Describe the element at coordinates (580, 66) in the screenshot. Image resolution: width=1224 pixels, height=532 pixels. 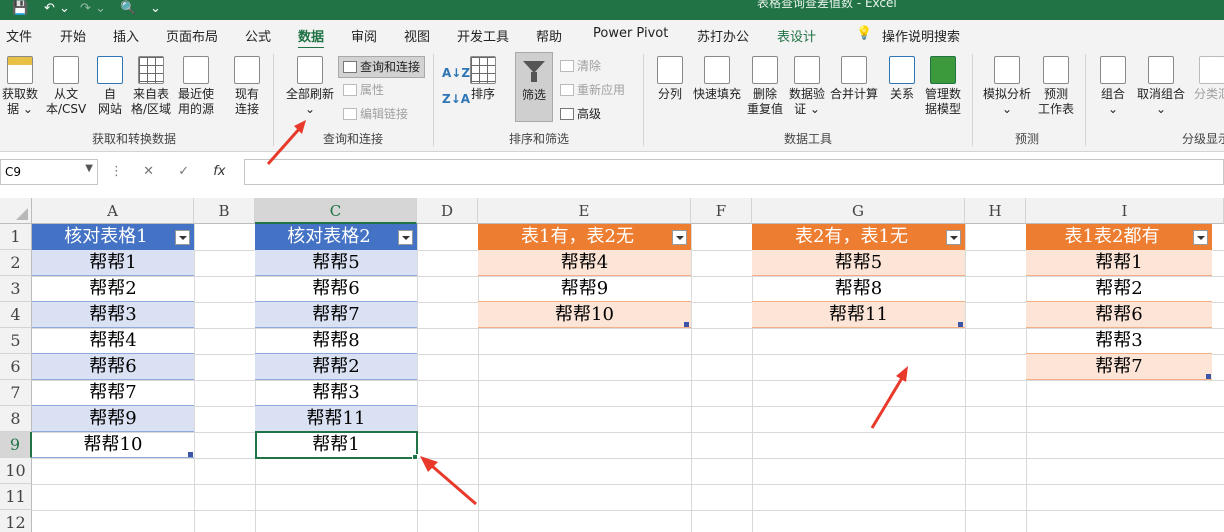
I see `clear-button: 清除` at that location.